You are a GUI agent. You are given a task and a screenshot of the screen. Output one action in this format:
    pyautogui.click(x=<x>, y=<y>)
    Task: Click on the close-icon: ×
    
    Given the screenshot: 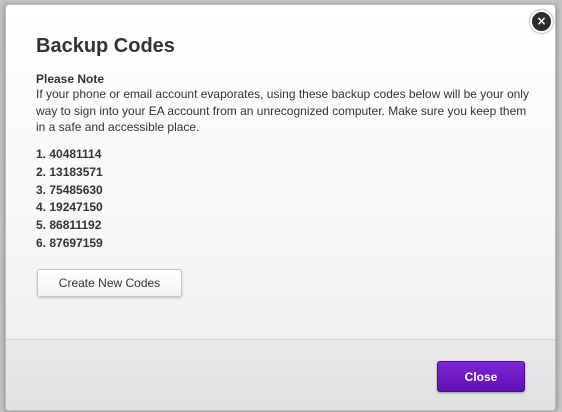 What is the action you would take?
    pyautogui.click(x=541, y=21)
    